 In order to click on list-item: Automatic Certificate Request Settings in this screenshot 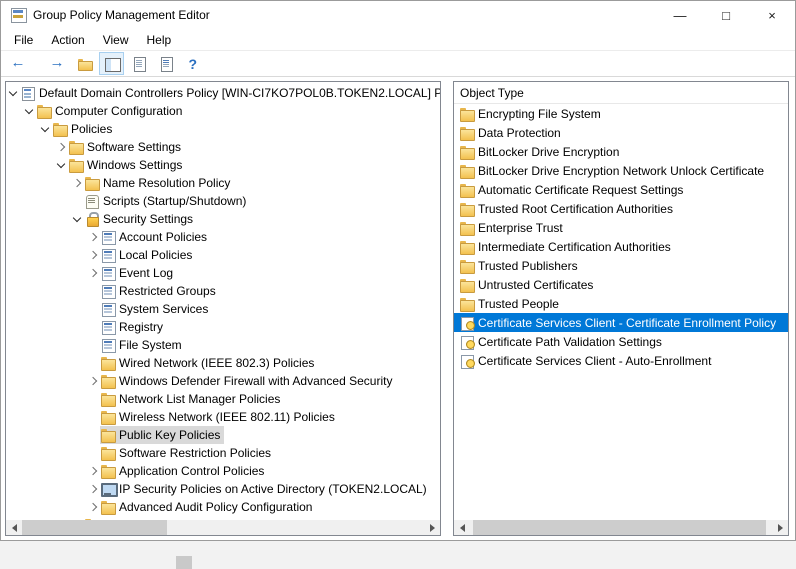, I will do `click(621, 189)`.